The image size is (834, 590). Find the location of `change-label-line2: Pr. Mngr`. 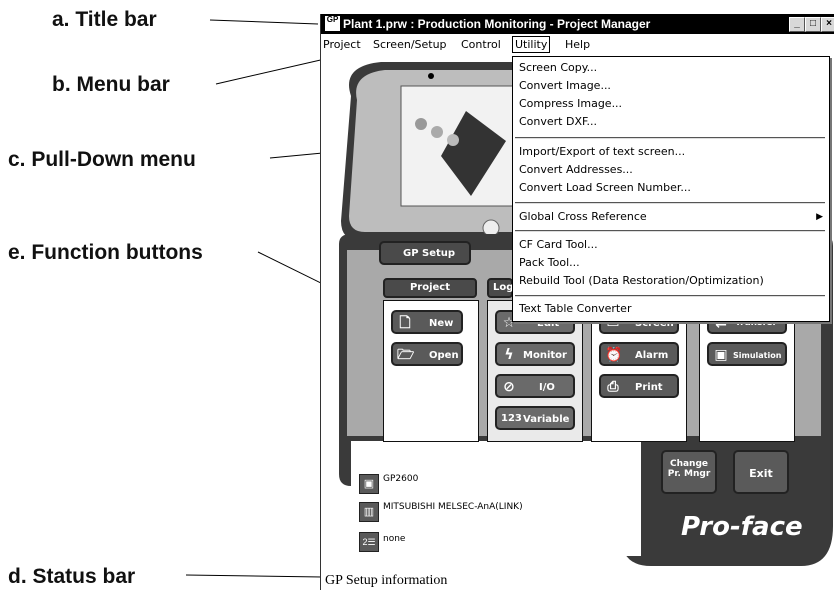

change-label-line2: Pr. Mngr is located at coordinates (689, 474).